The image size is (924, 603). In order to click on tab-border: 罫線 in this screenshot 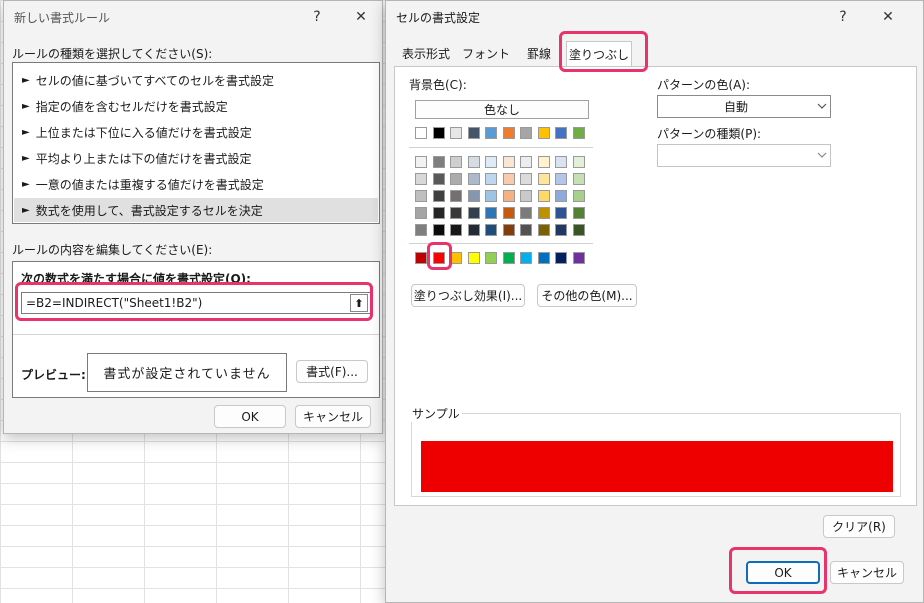, I will do `click(539, 53)`.